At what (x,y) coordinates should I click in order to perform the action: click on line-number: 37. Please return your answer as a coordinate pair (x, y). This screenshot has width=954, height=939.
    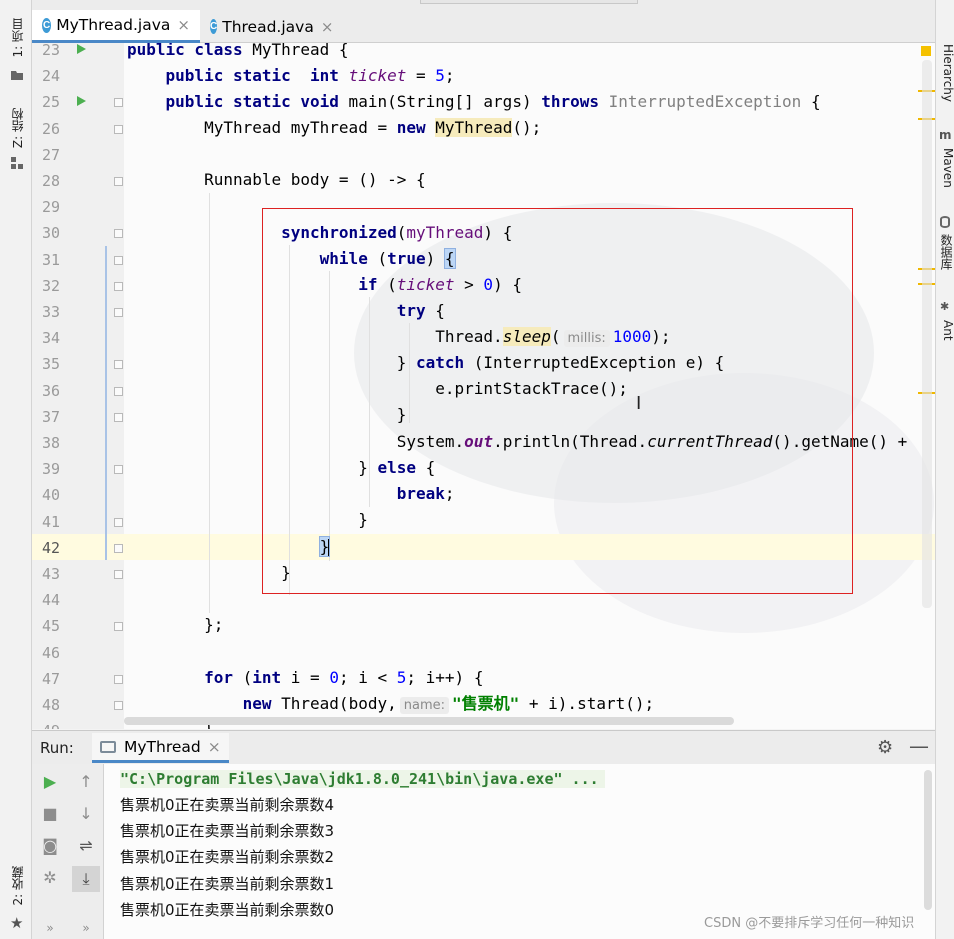
    Looking at the image, I should click on (50, 416).